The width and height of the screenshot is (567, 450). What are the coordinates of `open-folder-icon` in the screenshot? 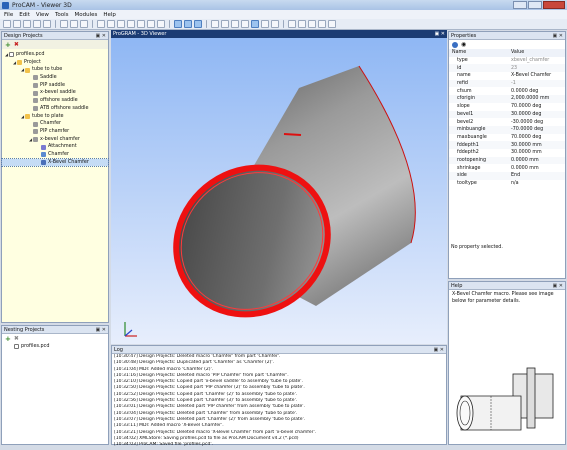 It's located at (17, 24).